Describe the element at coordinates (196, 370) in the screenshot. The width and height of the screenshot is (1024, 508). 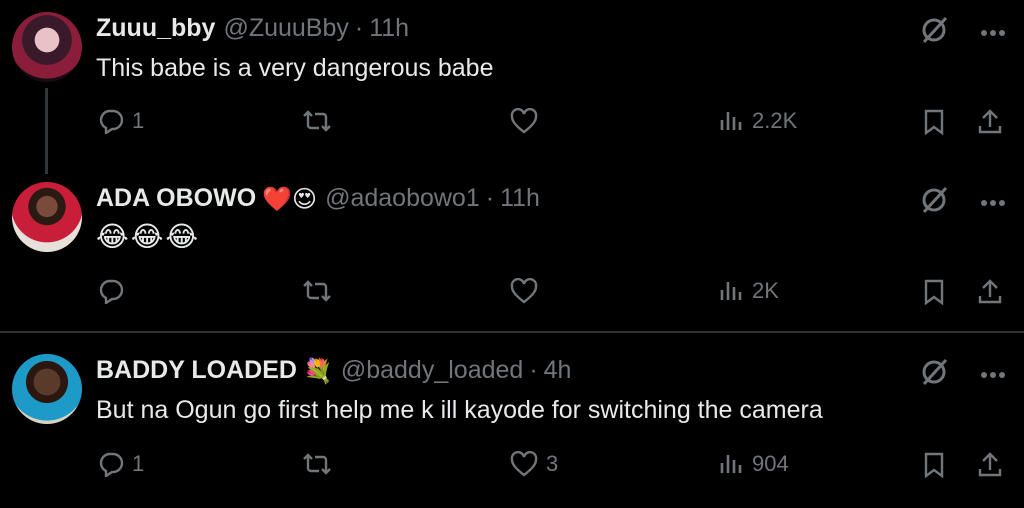
I see `display-name: BADDY LOADED` at that location.